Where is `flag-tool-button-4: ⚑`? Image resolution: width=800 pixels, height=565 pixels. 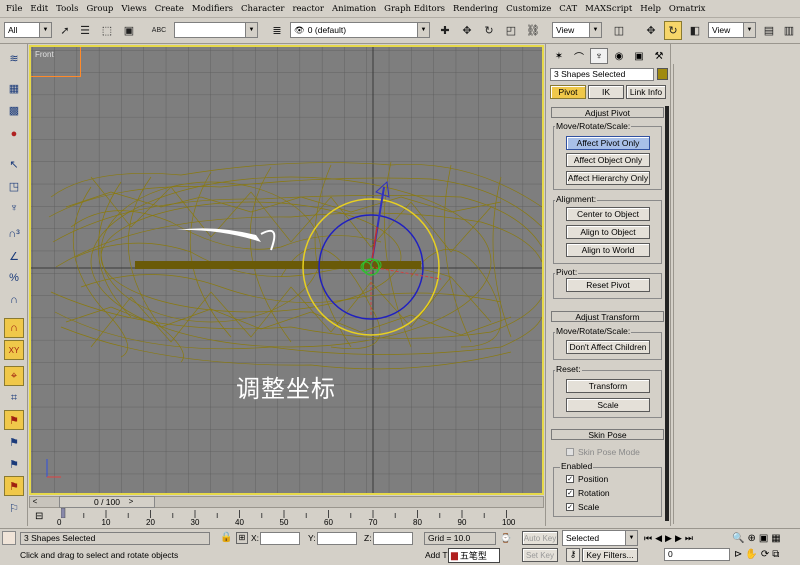
flag-tool-button-4: ⚑ is located at coordinates (14, 486).